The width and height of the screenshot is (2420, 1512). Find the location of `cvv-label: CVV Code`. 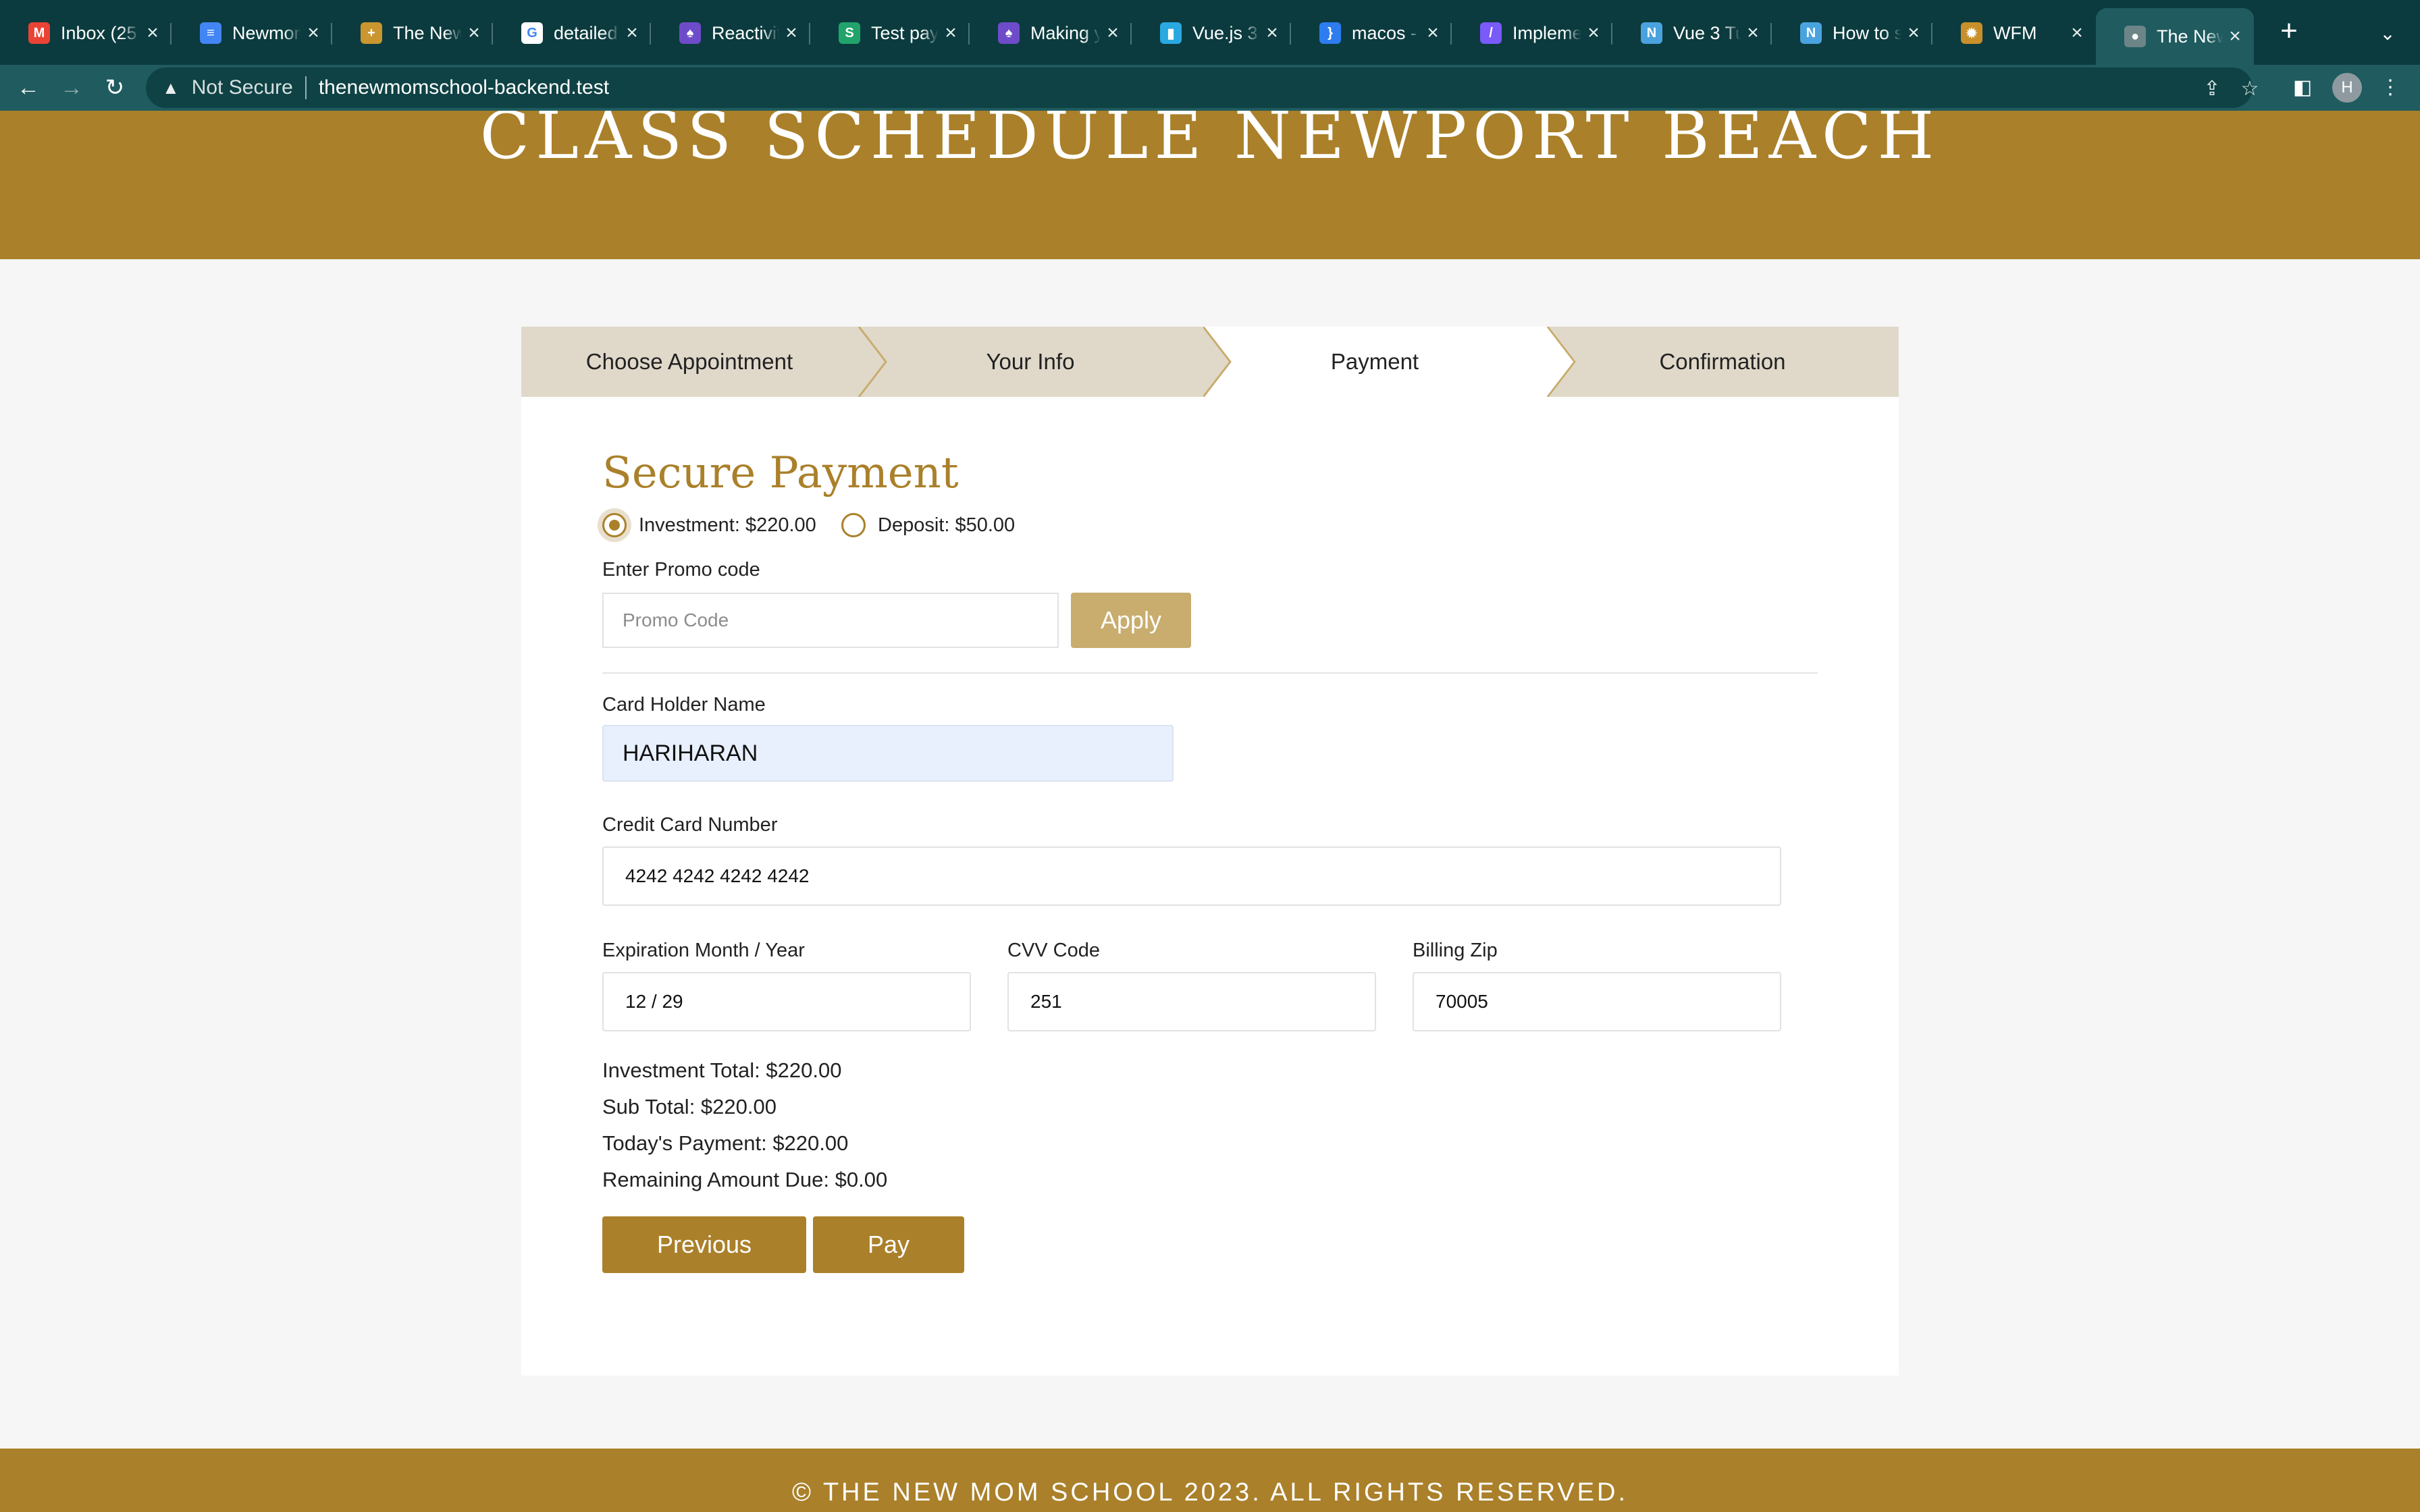

cvv-label: CVV Code is located at coordinates (1054, 950).